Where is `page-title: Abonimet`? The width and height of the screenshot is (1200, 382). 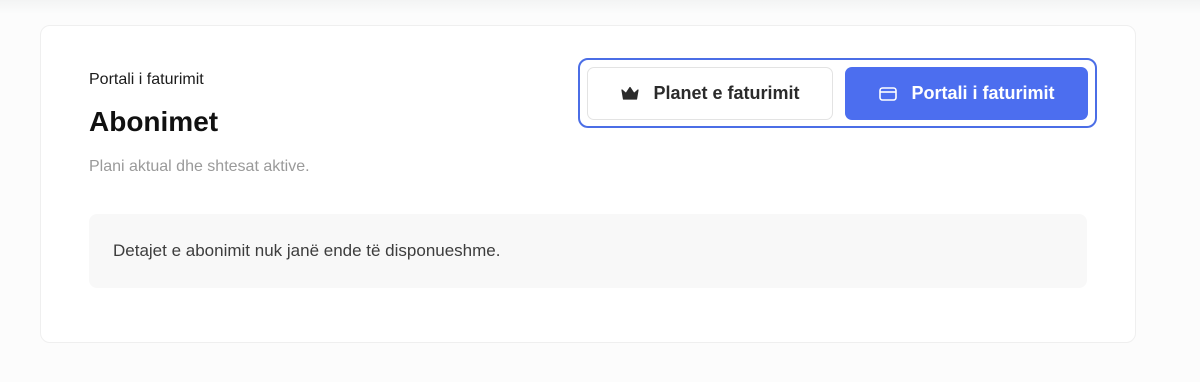
page-title: Abonimet is located at coordinates (154, 121).